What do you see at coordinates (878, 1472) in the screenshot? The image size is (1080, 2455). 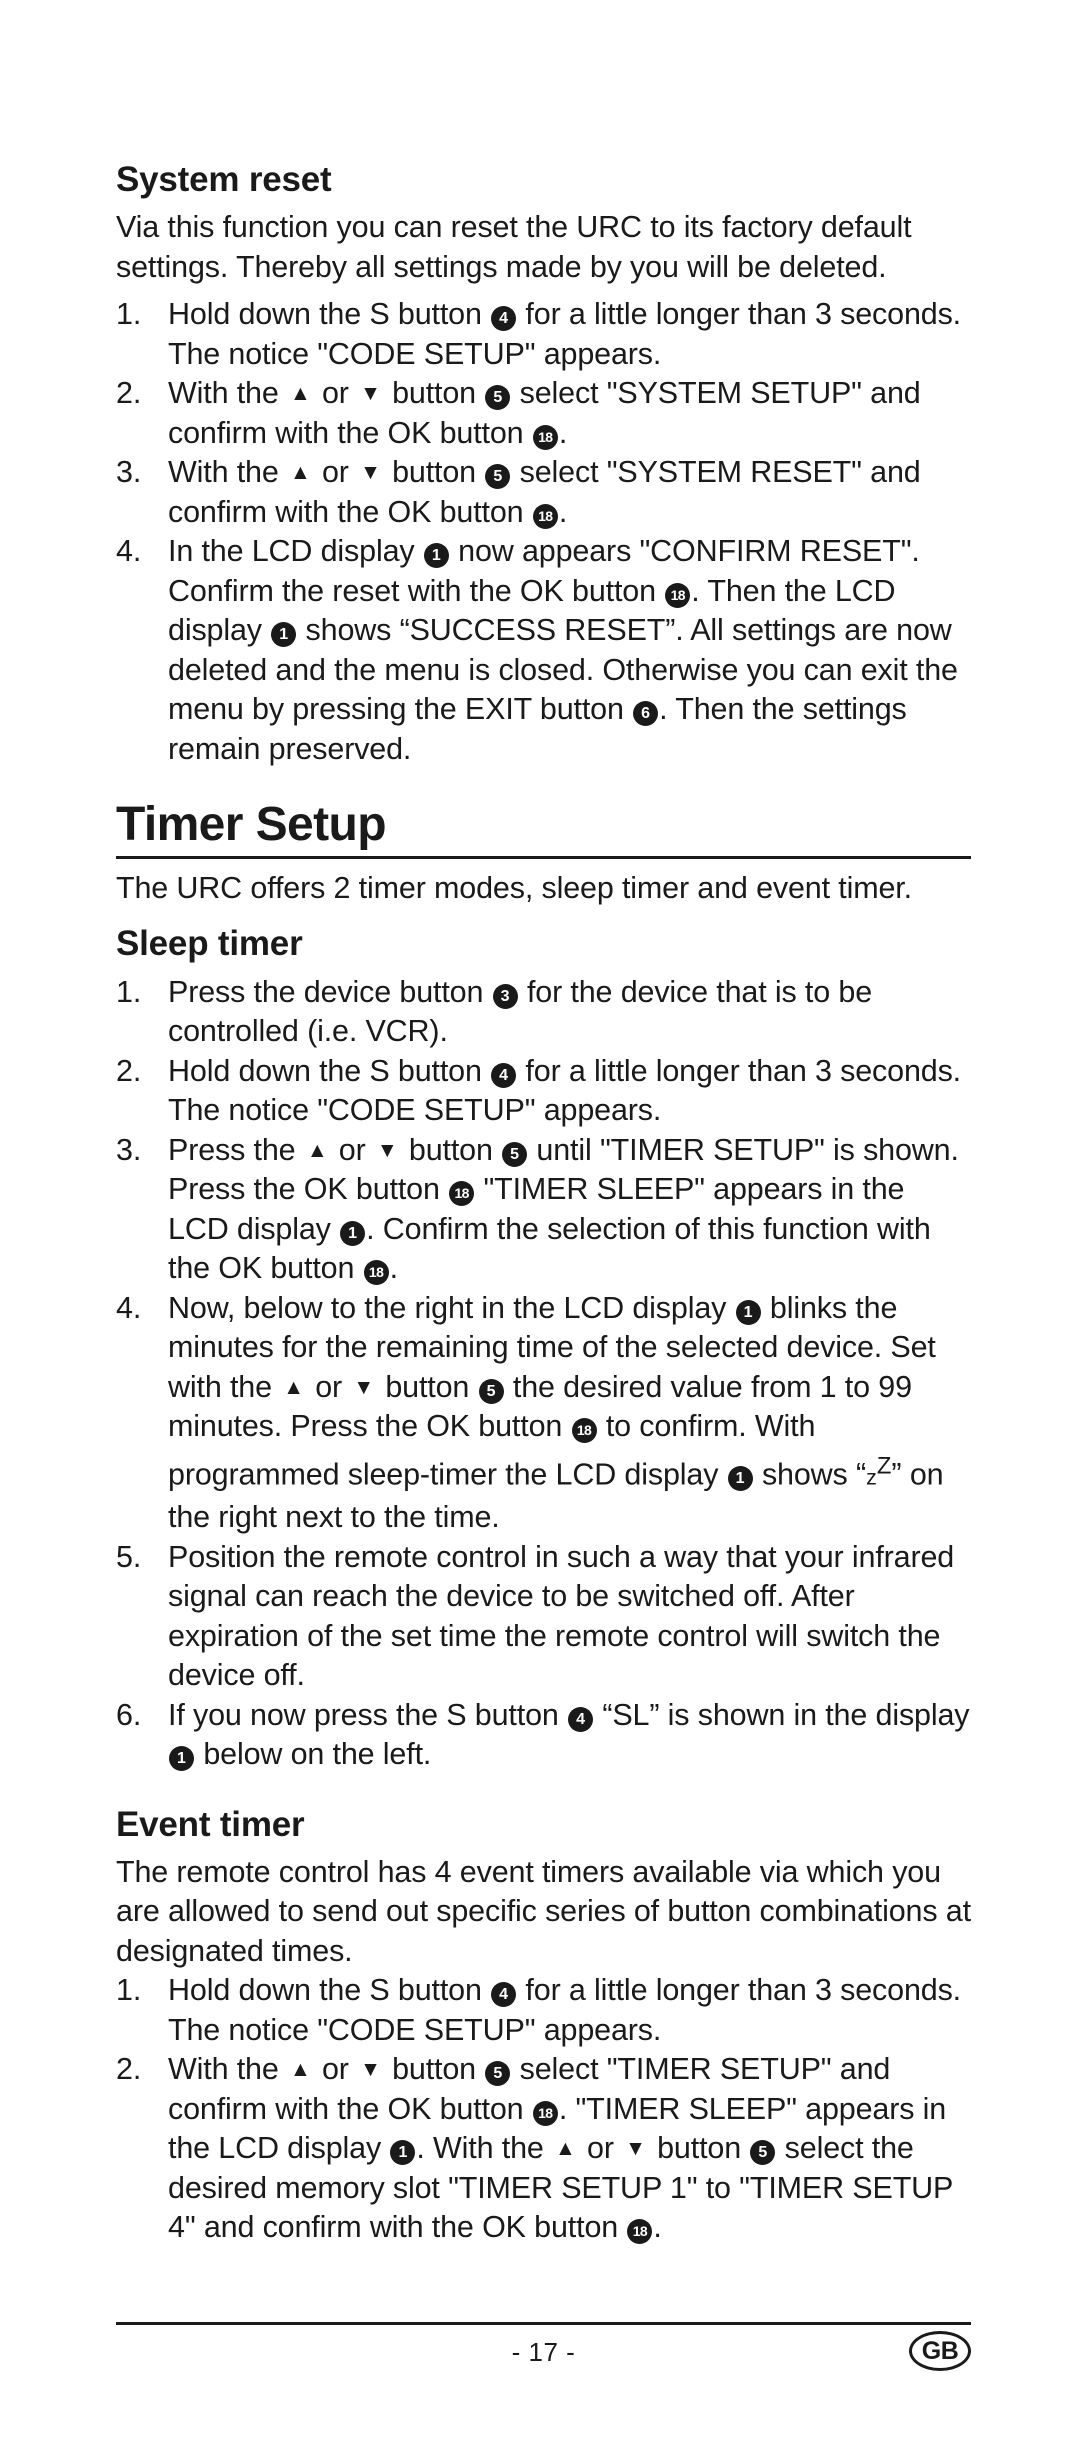 I see `sleep-symbol: “zZ”` at bounding box center [878, 1472].